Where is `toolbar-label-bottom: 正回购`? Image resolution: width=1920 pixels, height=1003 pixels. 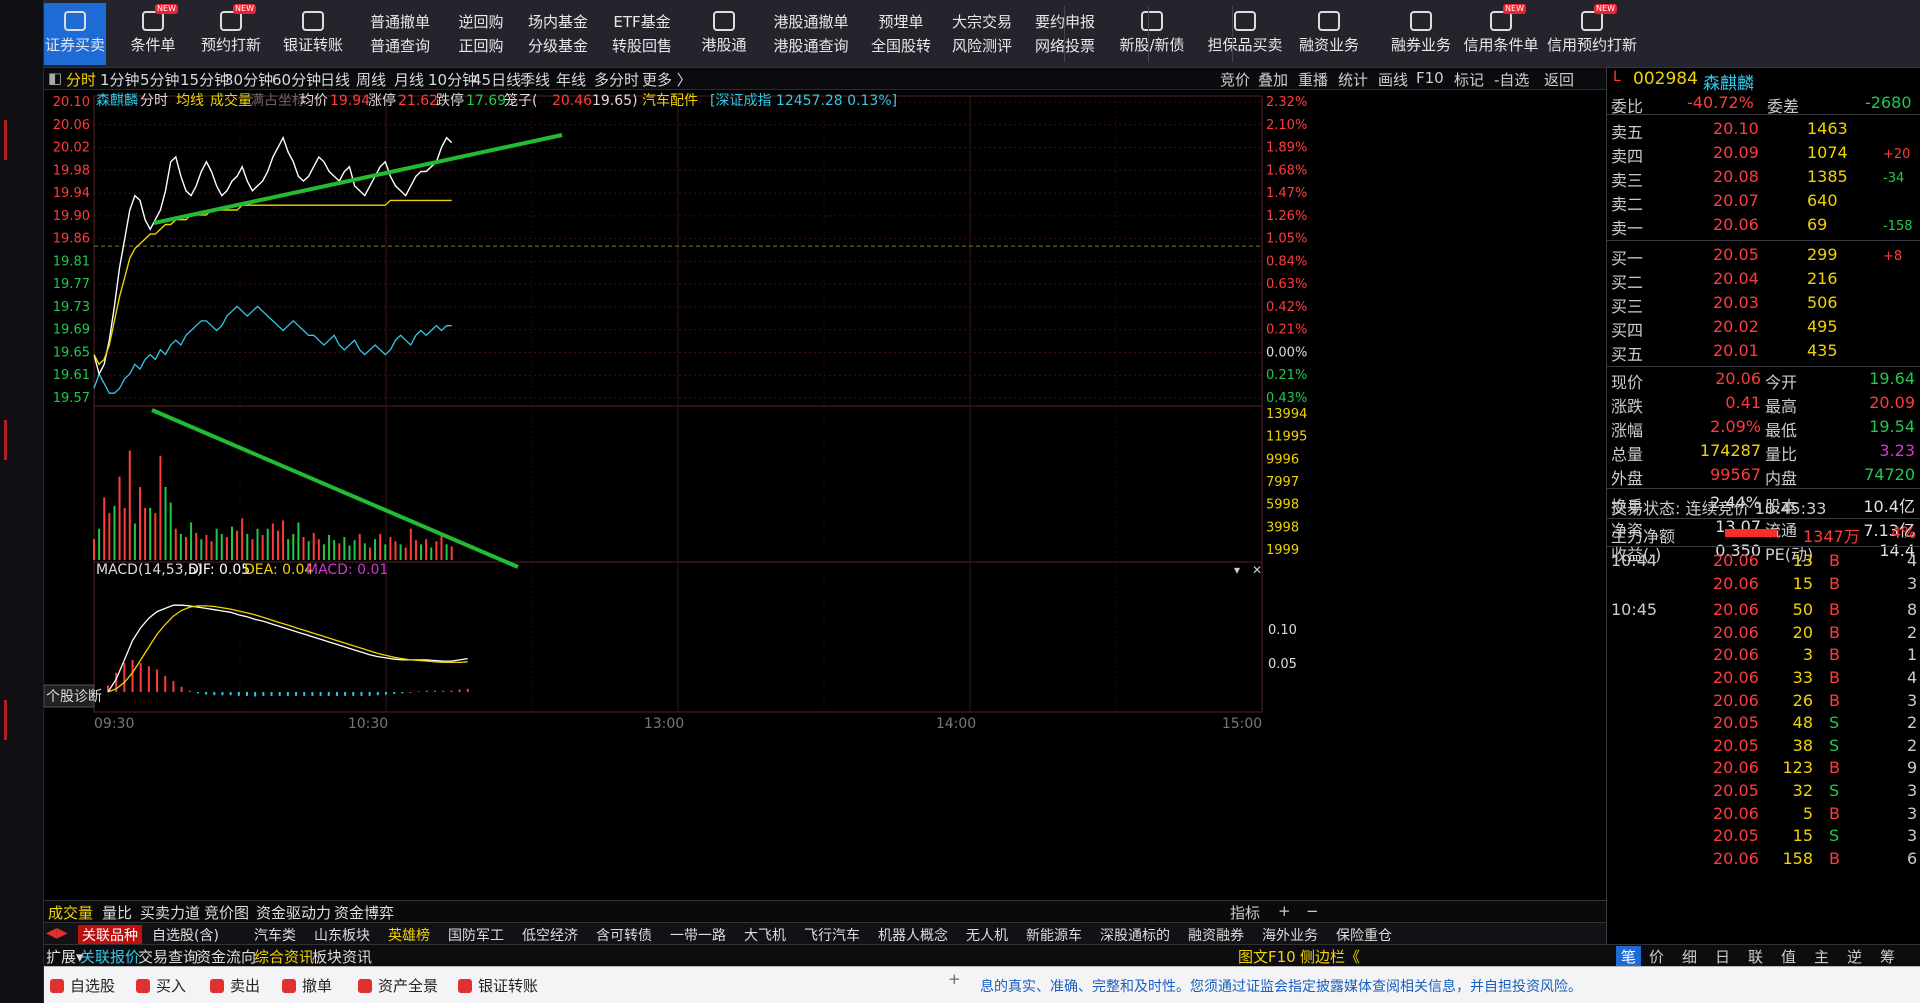 toolbar-label-bottom: 正回购 is located at coordinates (480, 46).